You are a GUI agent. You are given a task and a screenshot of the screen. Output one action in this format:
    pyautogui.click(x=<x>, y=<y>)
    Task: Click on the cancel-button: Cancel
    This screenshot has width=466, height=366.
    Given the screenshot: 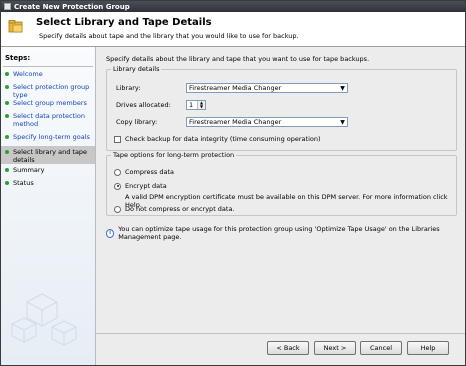 What is the action you would take?
    pyautogui.click(x=381, y=348)
    